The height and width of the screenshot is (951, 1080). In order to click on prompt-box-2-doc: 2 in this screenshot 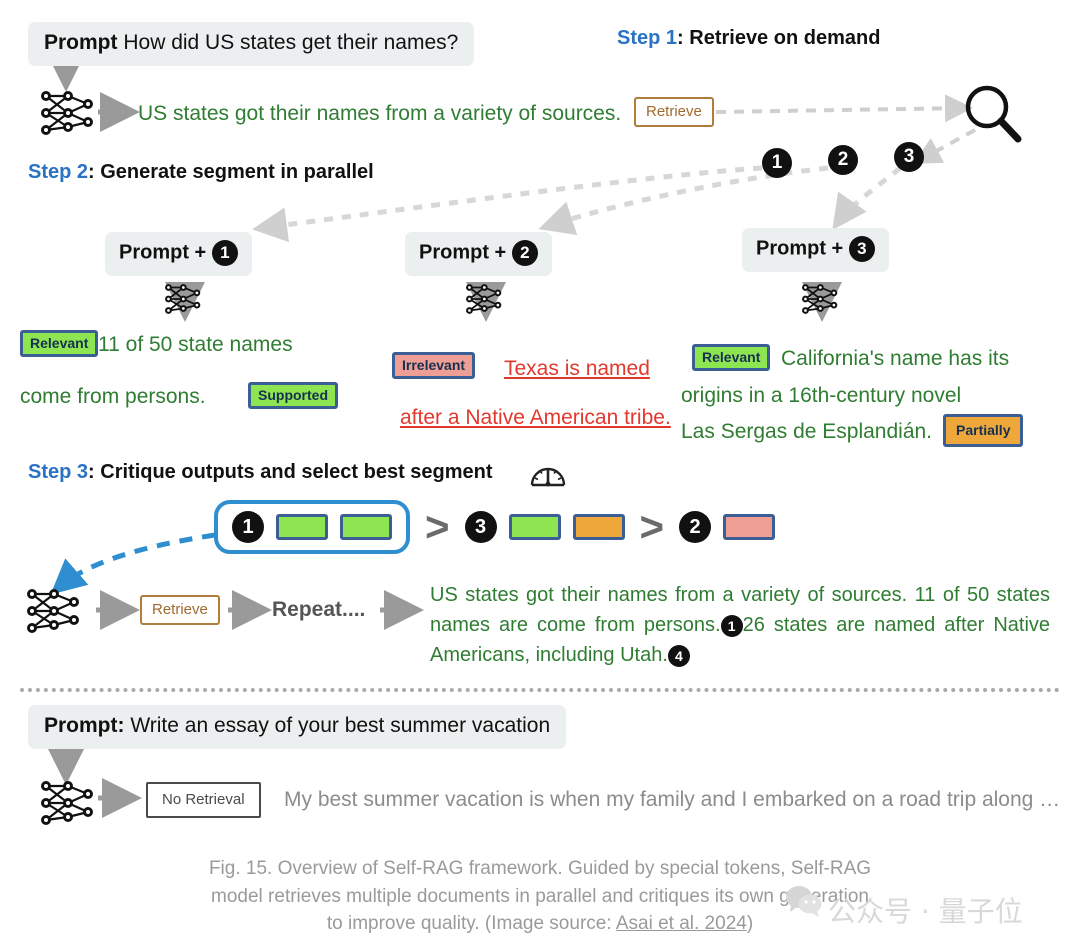, I will do `click(524, 253)`.